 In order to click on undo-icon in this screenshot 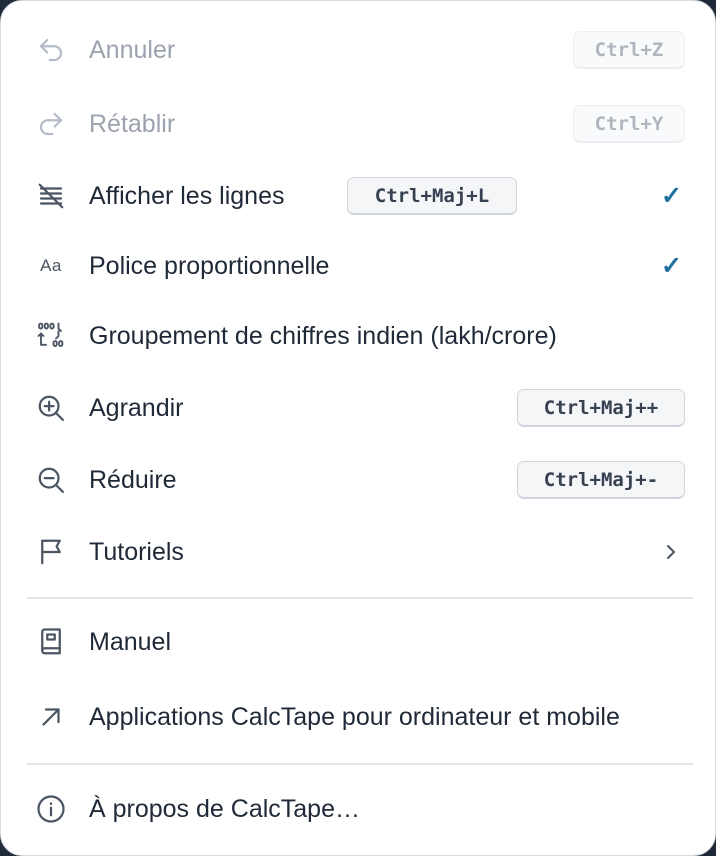, I will do `click(51, 50)`.